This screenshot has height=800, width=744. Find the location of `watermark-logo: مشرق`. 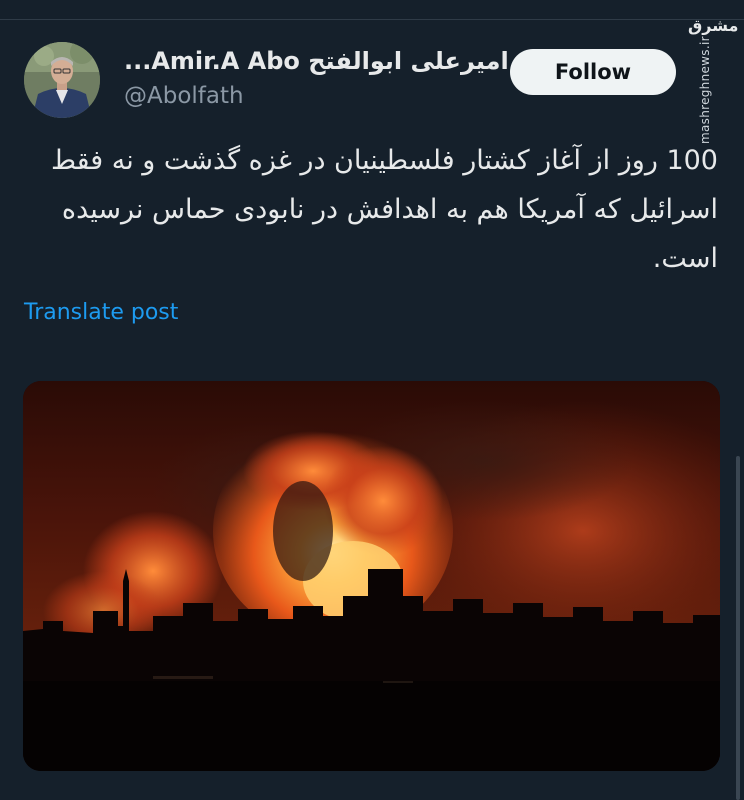

watermark-logo: مشرق is located at coordinates (713, 25).